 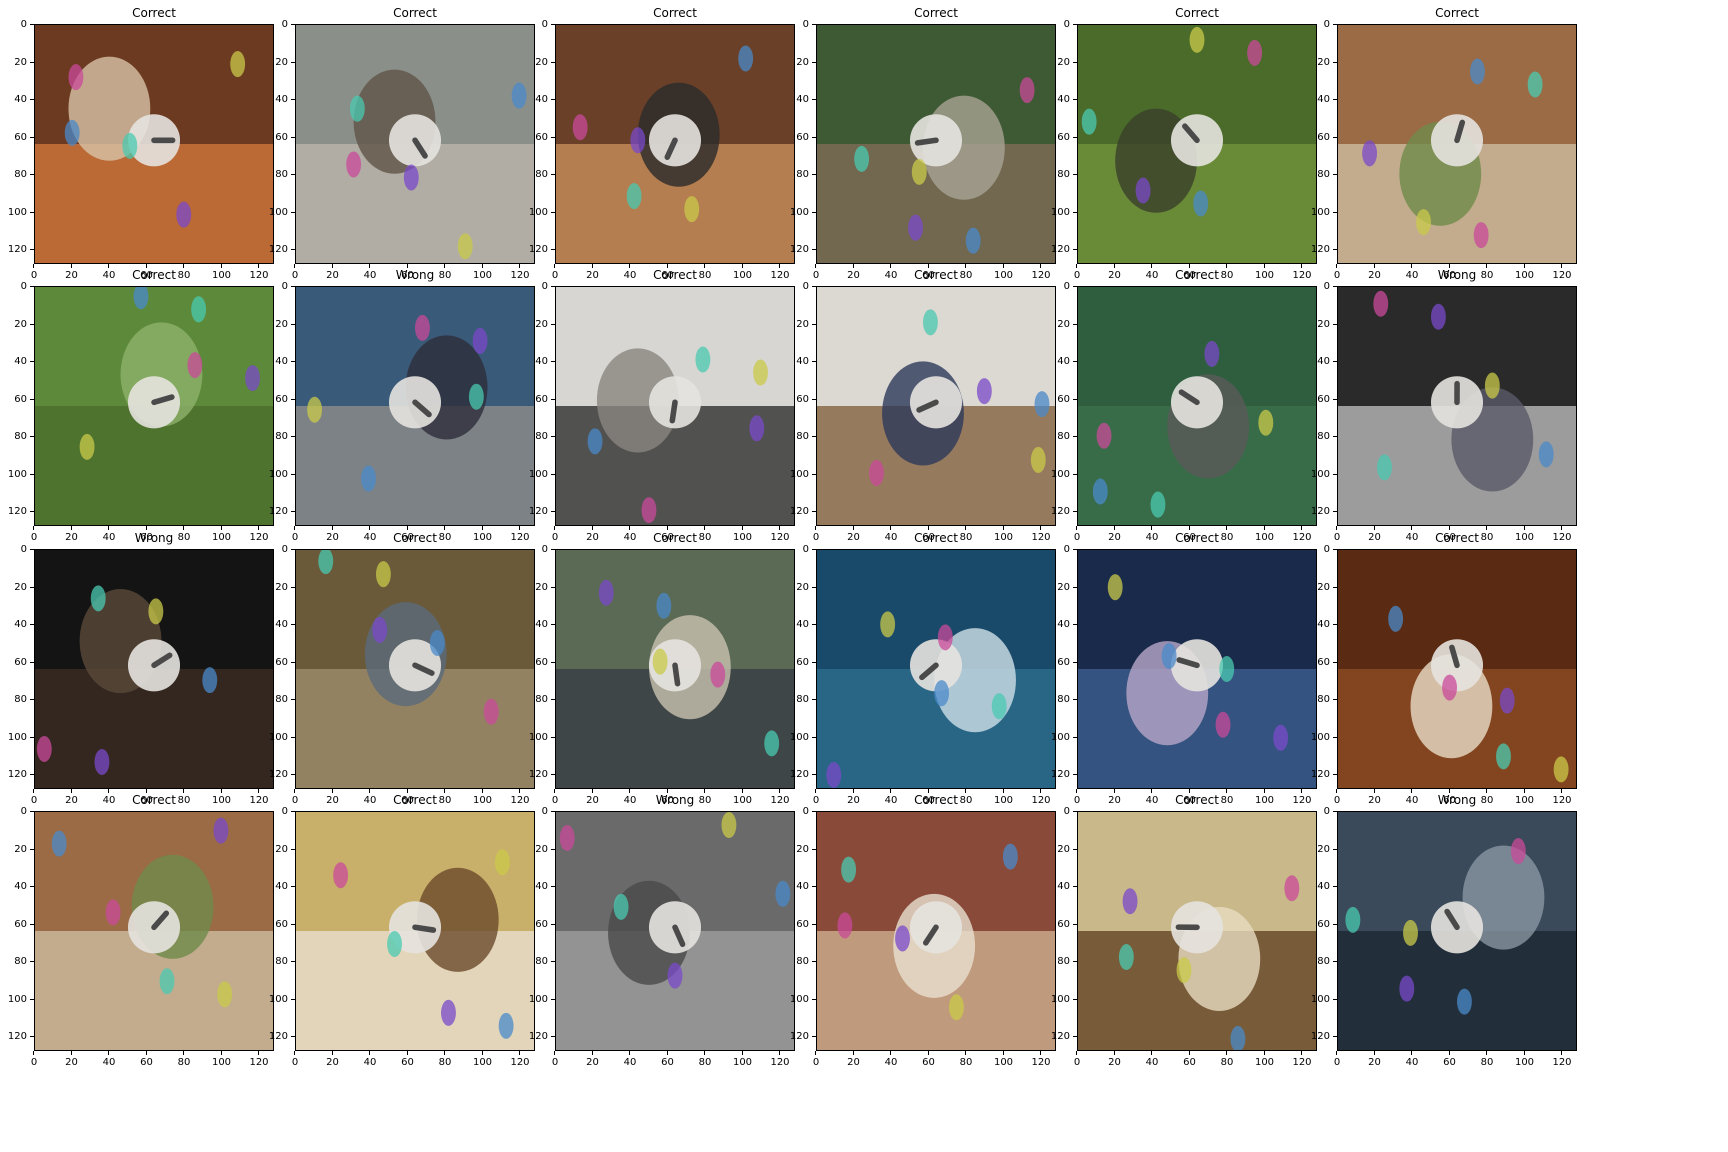 What do you see at coordinates (483, 1059) in the screenshot?
I see `x-tick-label: 100` at bounding box center [483, 1059].